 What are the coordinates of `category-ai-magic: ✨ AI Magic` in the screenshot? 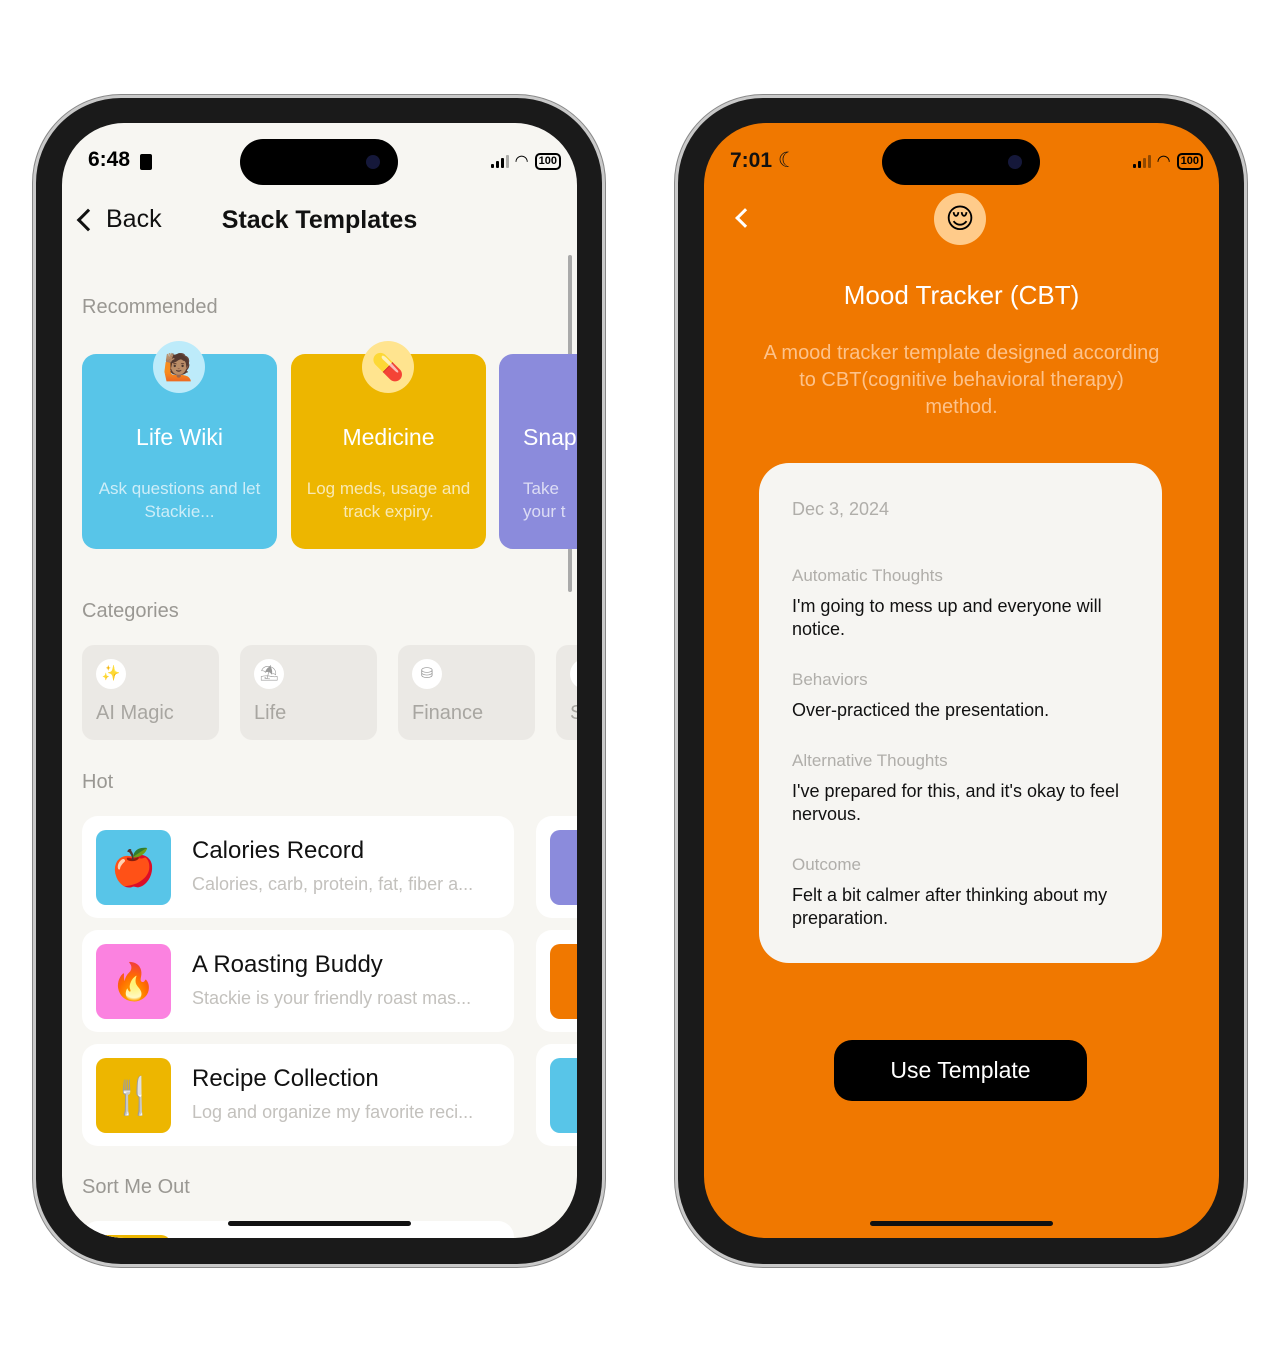 It's located at (150, 692).